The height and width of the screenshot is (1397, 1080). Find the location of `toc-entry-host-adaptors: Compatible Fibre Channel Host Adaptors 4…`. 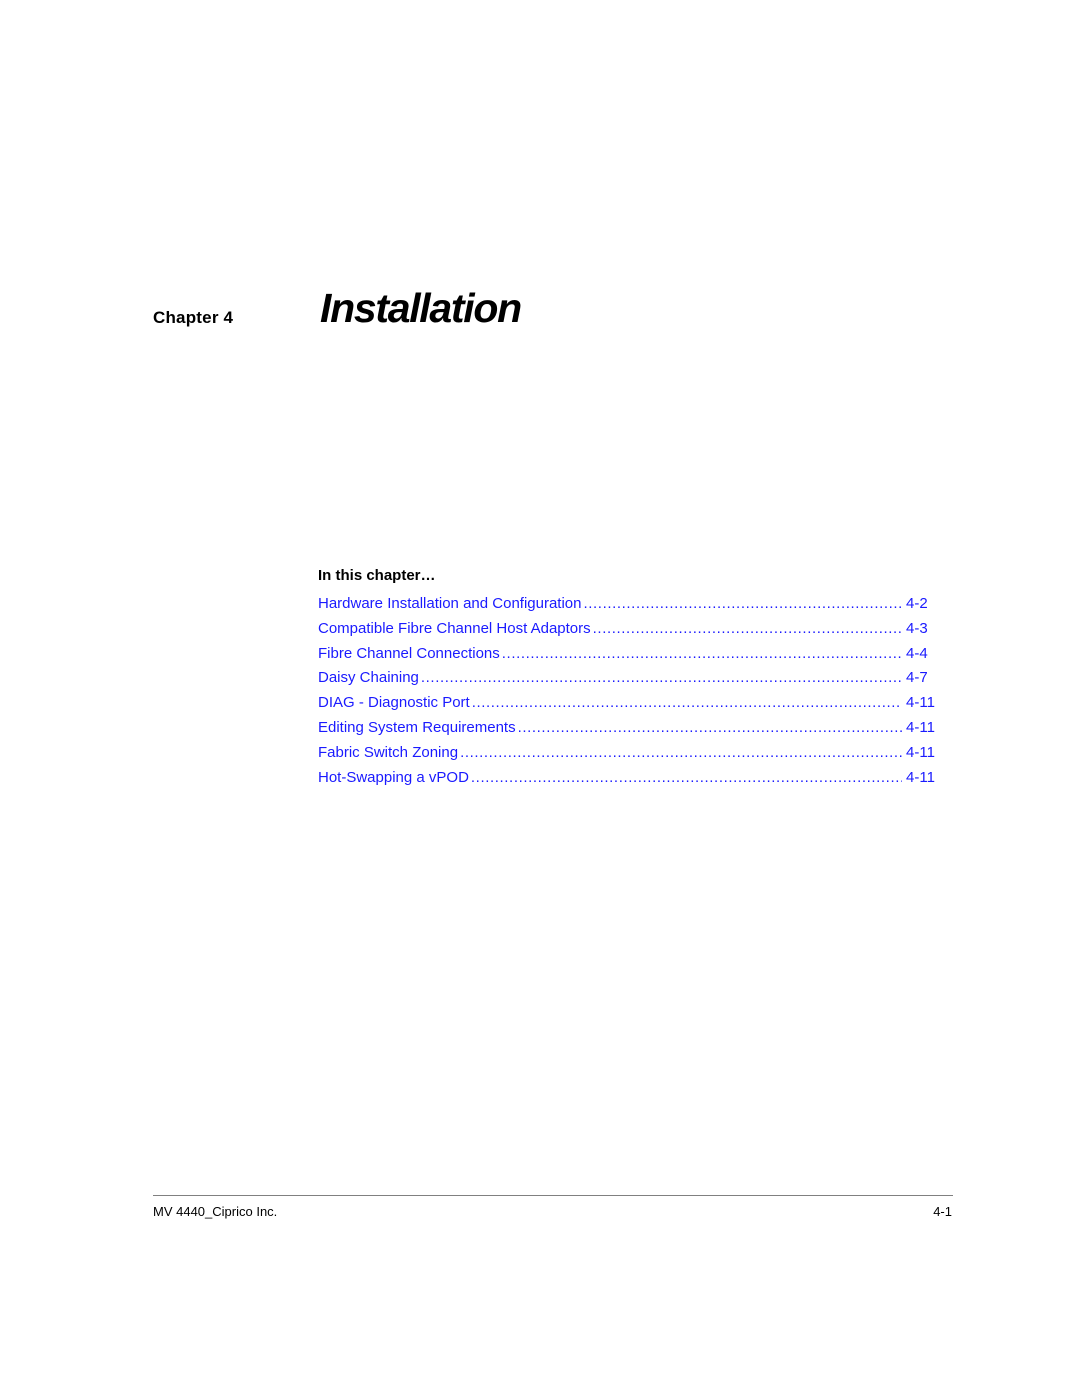

toc-entry-host-adaptors: Compatible Fibre Channel Host Adaptors 4… is located at coordinates (629, 632).